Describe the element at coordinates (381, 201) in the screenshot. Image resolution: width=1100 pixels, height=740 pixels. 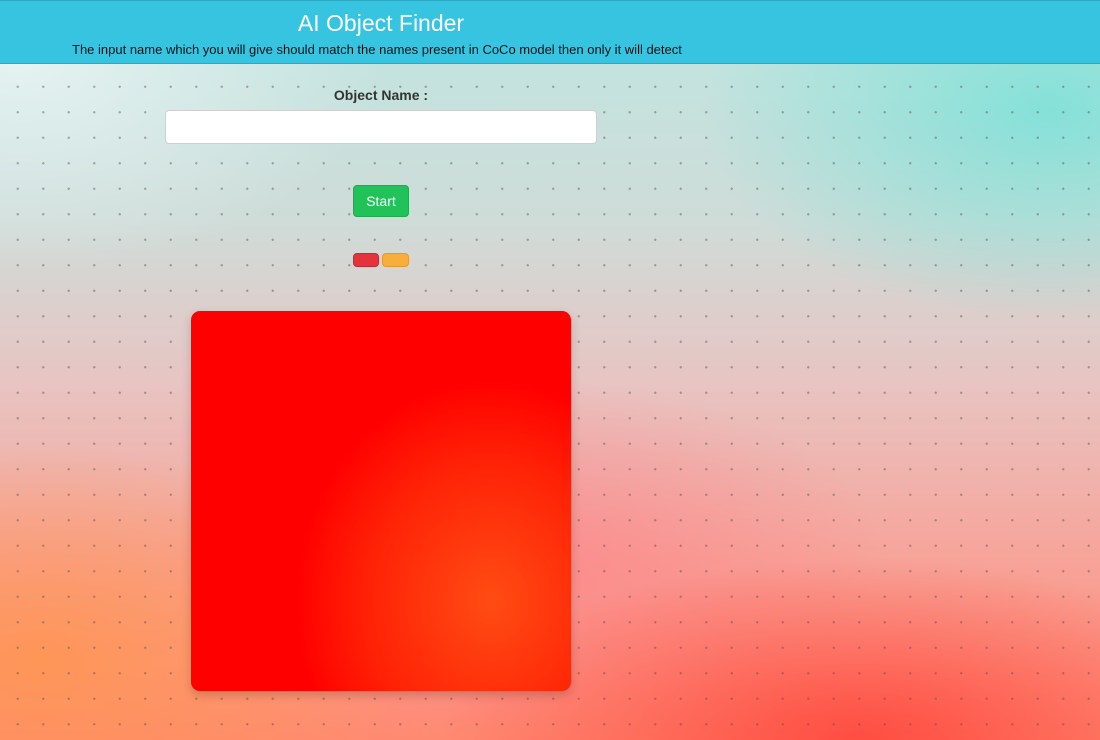
I see `start-button: Start` at that location.